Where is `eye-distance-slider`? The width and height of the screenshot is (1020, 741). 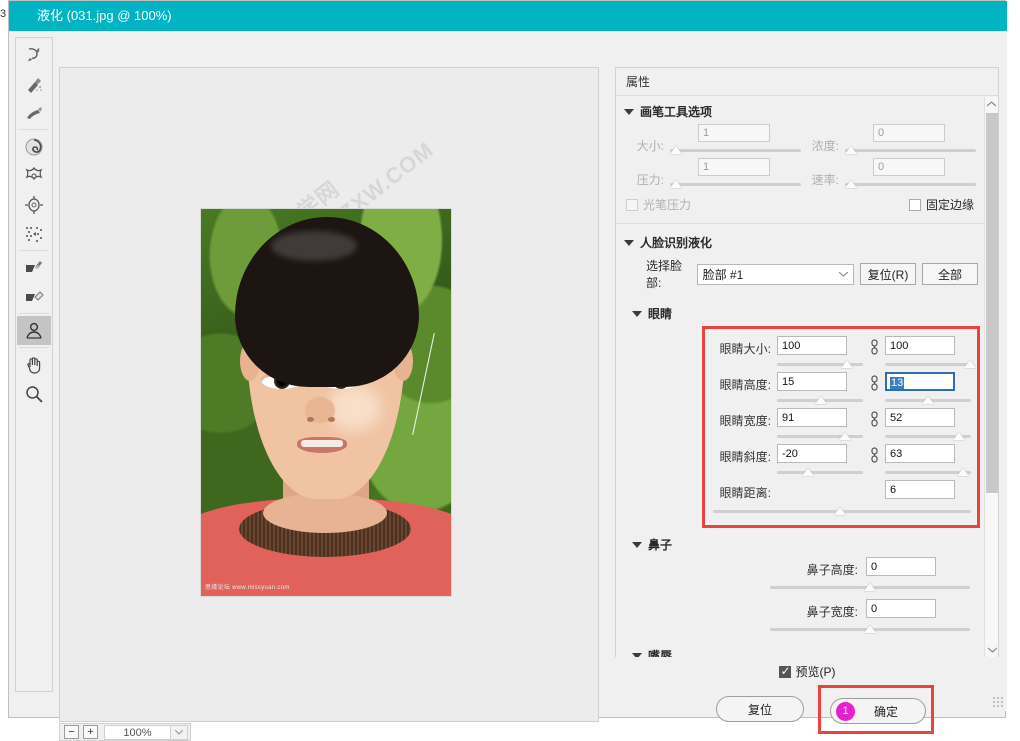
eye-distance-slider is located at coordinates (842, 511).